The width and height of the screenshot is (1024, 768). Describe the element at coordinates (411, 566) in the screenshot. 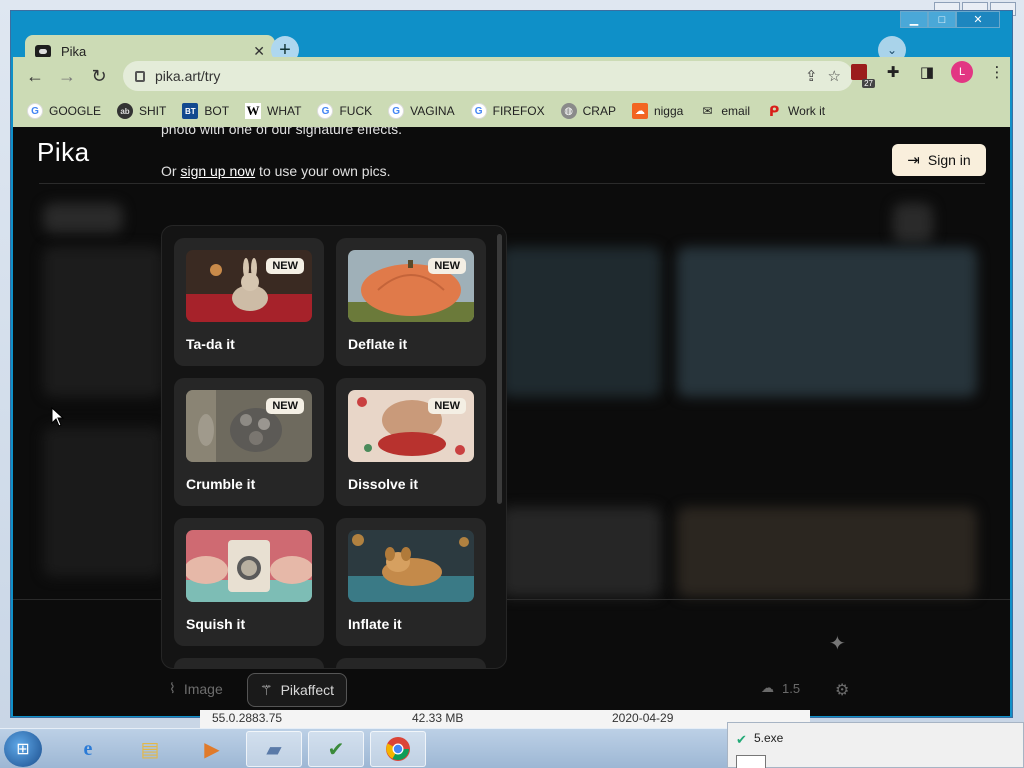

I see `puppy-thumbnail` at that location.